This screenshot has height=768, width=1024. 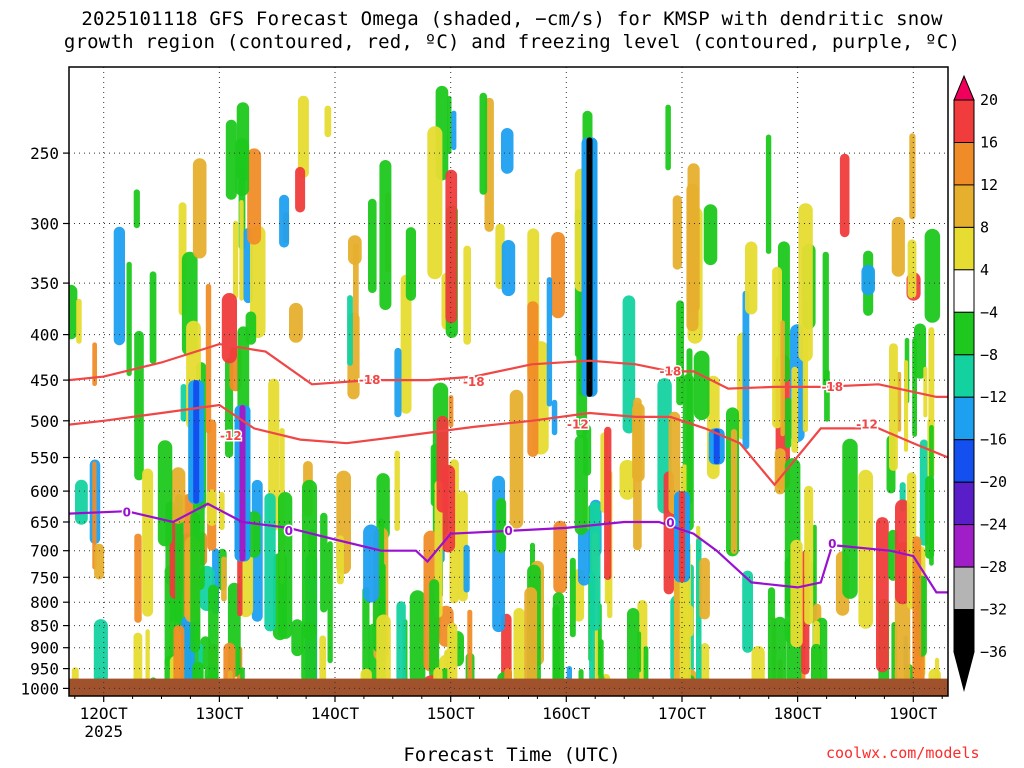 What do you see at coordinates (993, 482) in the screenshot?
I see `colorbar-label: −20` at bounding box center [993, 482].